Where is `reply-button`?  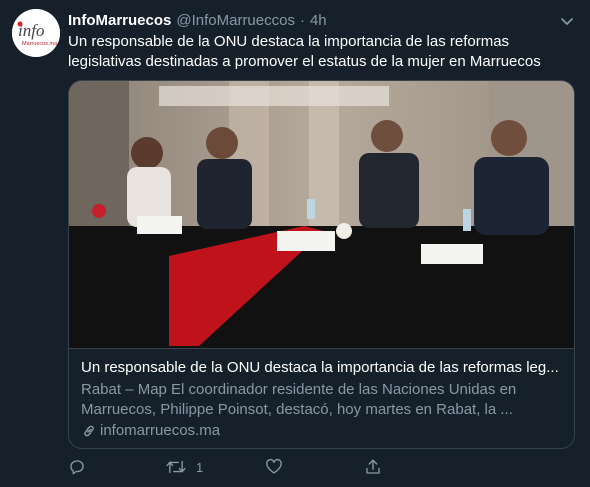 reply-button is located at coordinates (77, 467).